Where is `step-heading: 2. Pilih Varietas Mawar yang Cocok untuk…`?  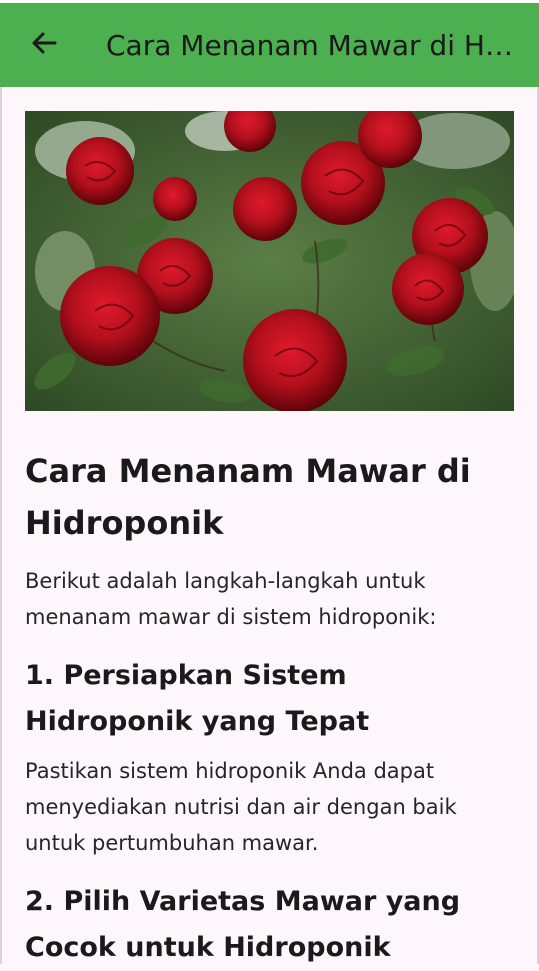
step-heading: 2. Pilih Varietas Mawar yang Cocok untuk… is located at coordinates (243, 924).